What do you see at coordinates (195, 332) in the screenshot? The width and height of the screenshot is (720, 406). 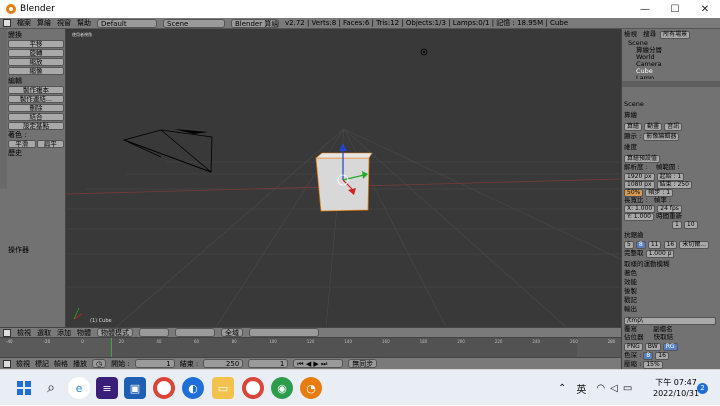 I see `pivot-manipulator-buttons` at bounding box center [195, 332].